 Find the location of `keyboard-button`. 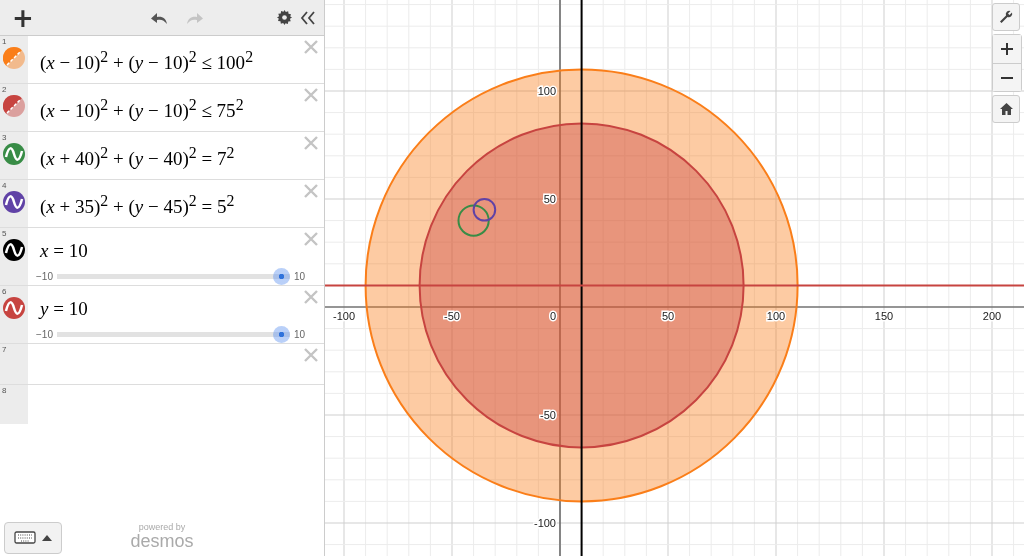

keyboard-button is located at coordinates (33, 538).